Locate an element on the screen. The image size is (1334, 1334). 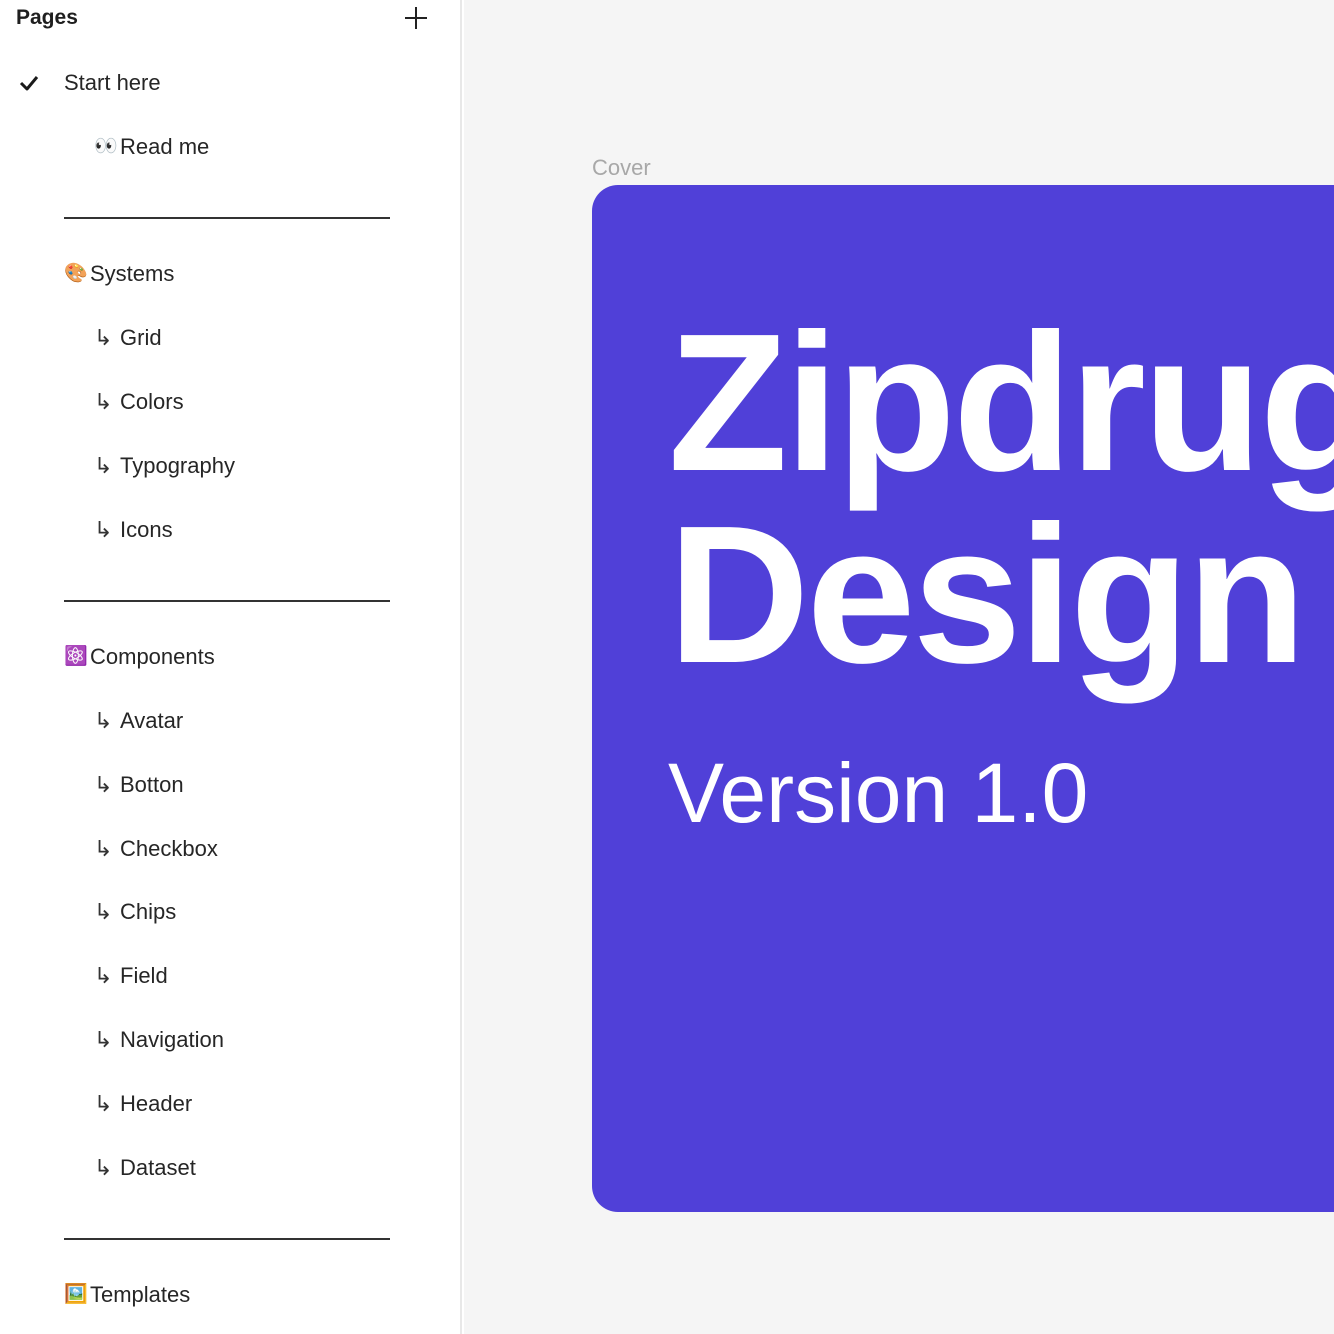
page-item-label: Checkbox is located at coordinates (169, 848).